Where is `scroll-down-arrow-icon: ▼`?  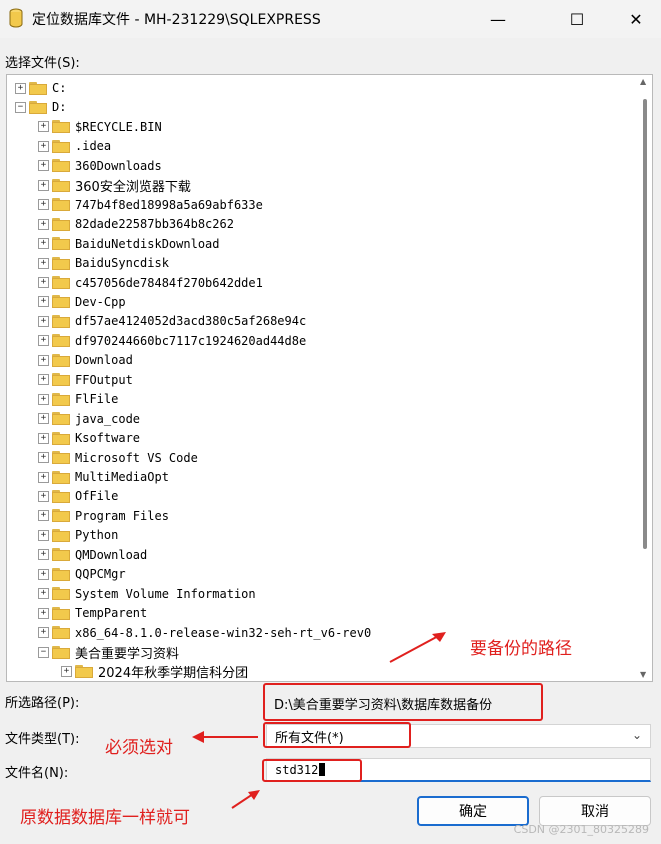 scroll-down-arrow-icon: ▼ is located at coordinates (643, 674).